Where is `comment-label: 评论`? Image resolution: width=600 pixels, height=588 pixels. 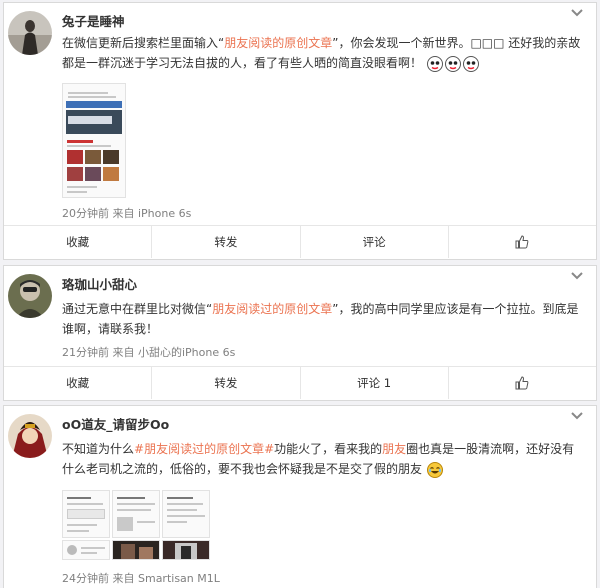
comment-label: 评论 is located at coordinates (374, 242).